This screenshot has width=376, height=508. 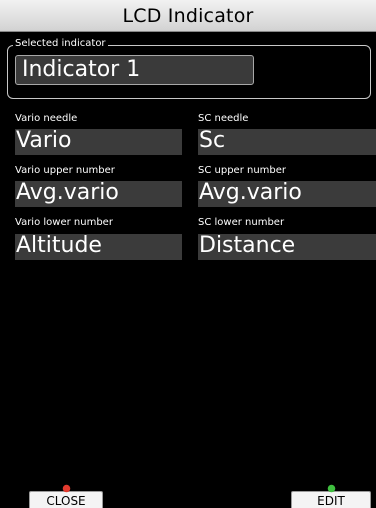 I want to click on vario-lower-number-field: Altitude, so click(x=98, y=246).